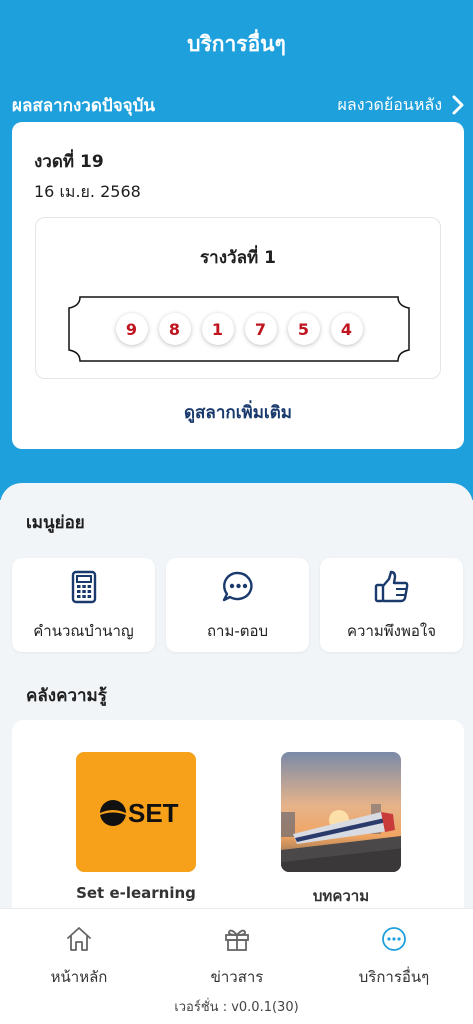 The width and height of the screenshot is (473, 1024). Describe the element at coordinates (217, 329) in the screenshot. I see `number-ball: 1` at that location.